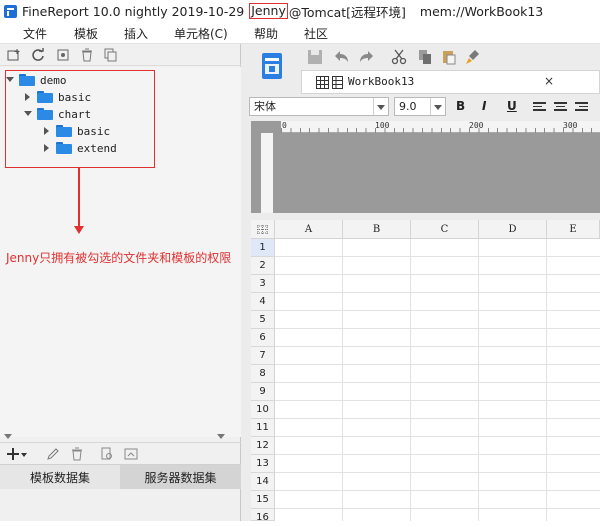  What do you see at coordinates (263, 374) in the screenshot?
I see `row-header: 8` at bounding box center [263, 374].